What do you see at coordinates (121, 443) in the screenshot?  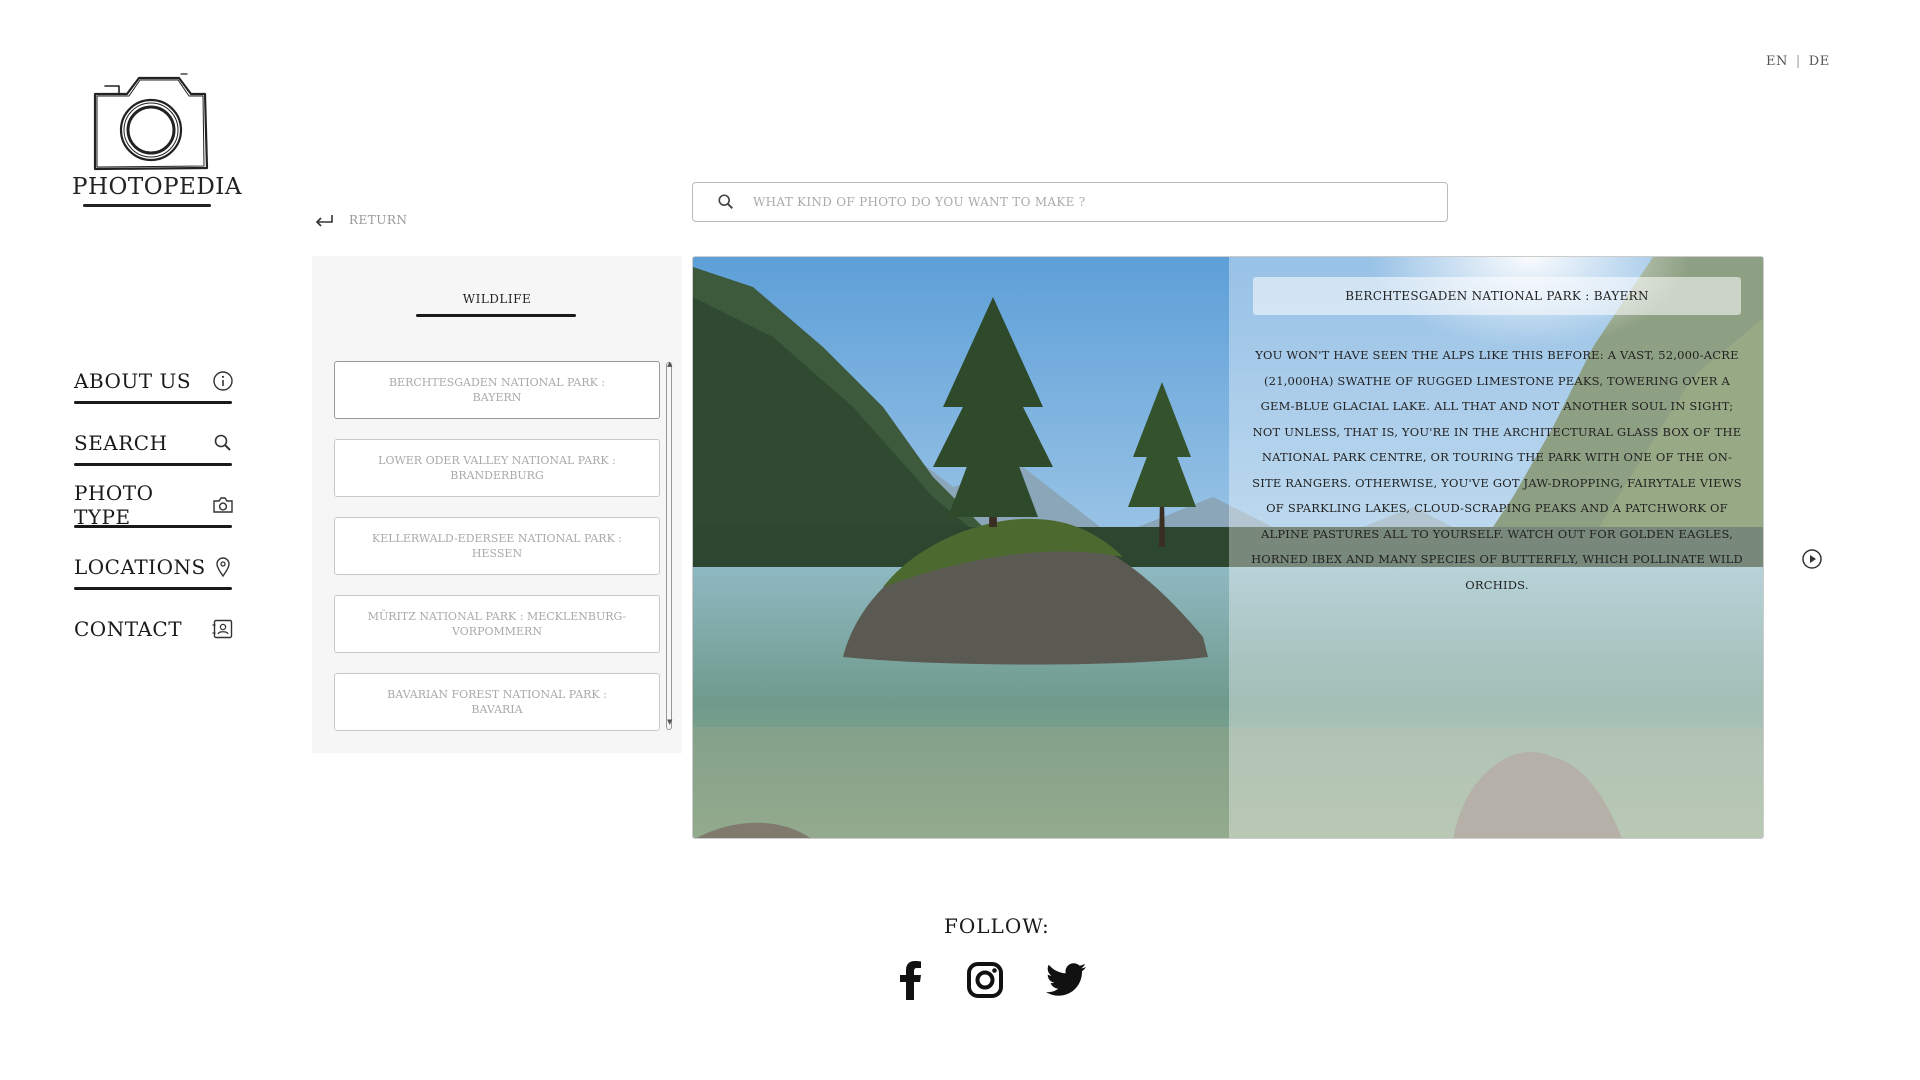 I see `nav-item-label: SEARCH` at bounding box center [121, 443].